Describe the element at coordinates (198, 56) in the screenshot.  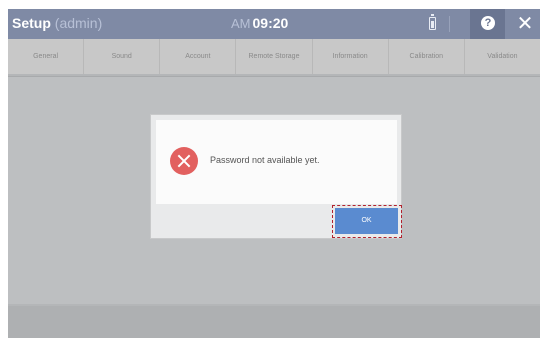
I see `tab-account: Account` at that location.